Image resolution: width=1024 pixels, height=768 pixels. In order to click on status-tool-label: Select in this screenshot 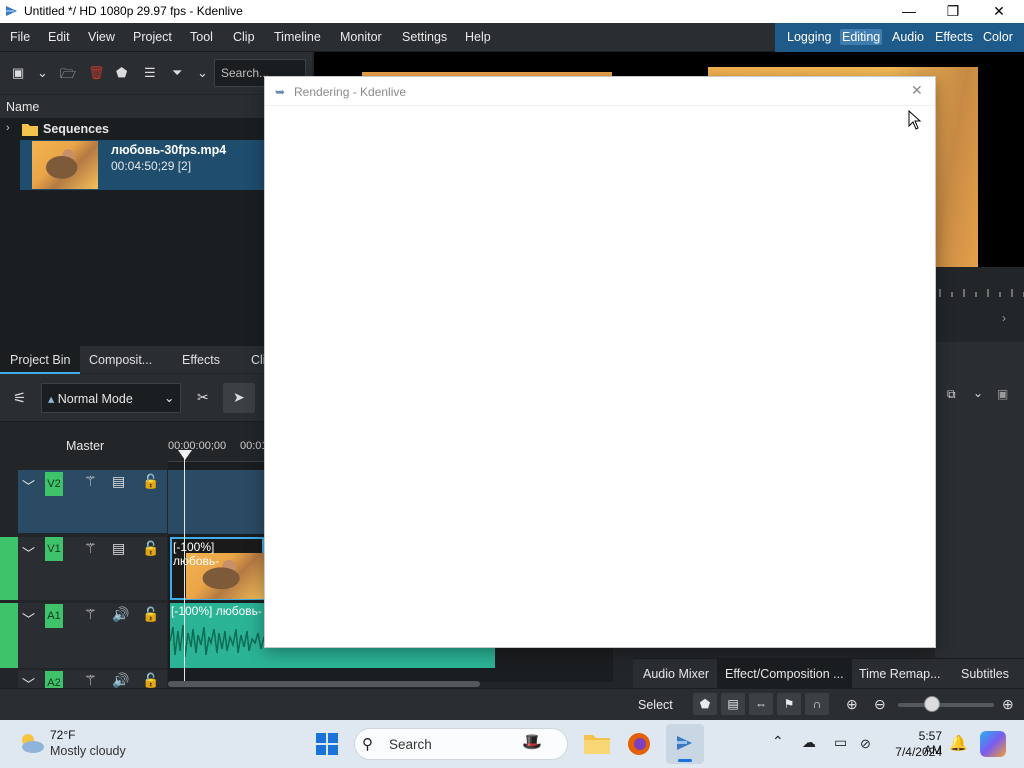, I will do `click(655, 705)`.